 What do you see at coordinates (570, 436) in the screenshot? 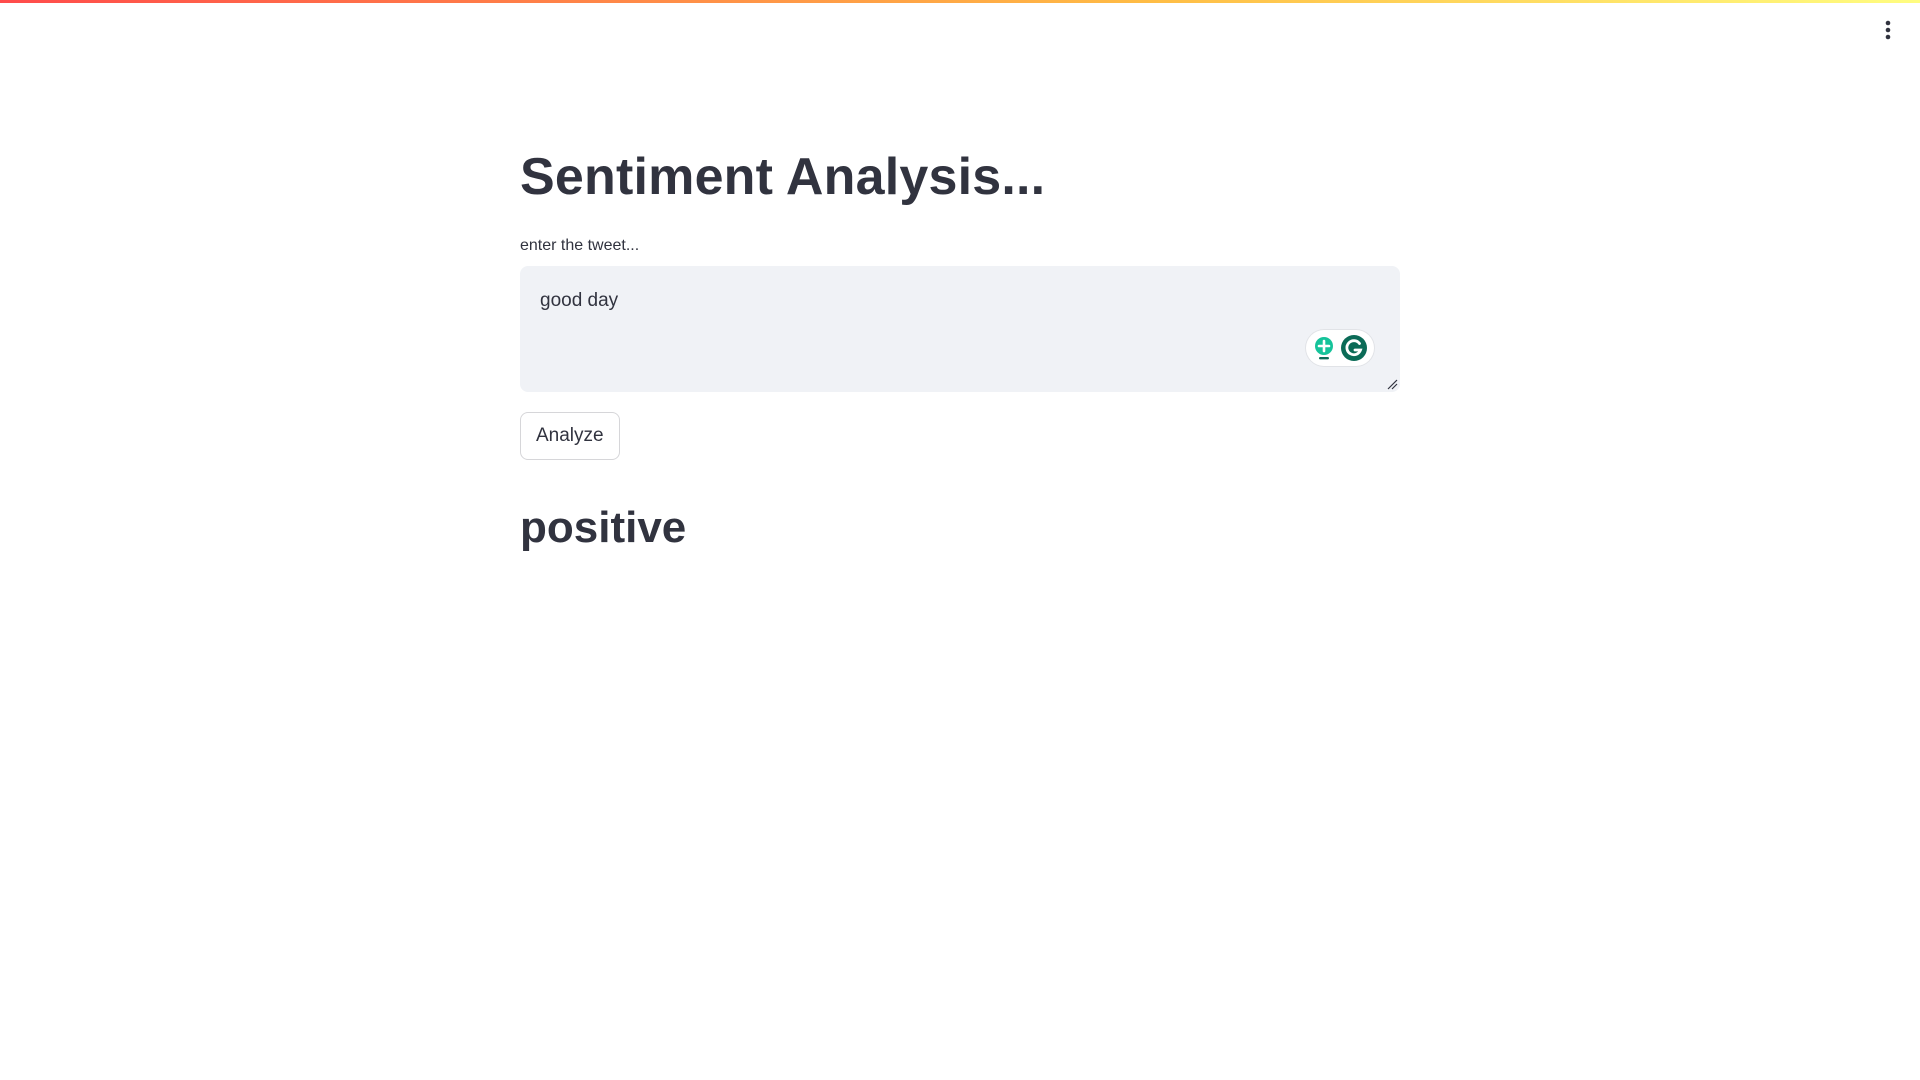
I see `analyze-button: Analyze` at bounding box center [570, 436].